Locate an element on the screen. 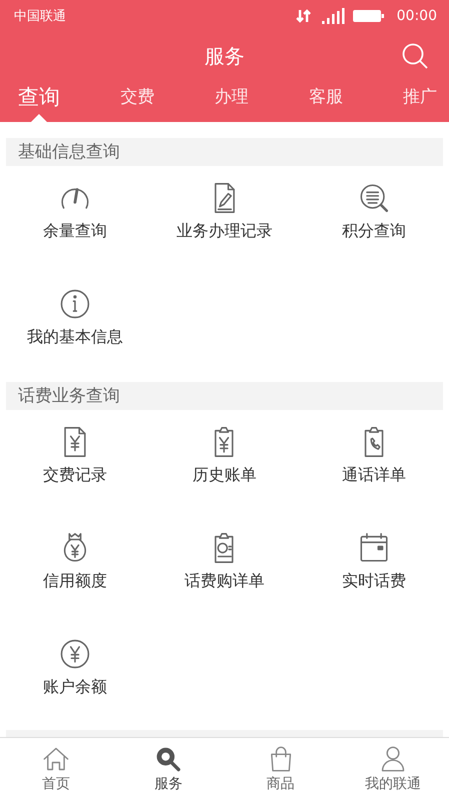 The image size is (449, 800). clock-time: 00:00 is located at coordinates (416, 16).